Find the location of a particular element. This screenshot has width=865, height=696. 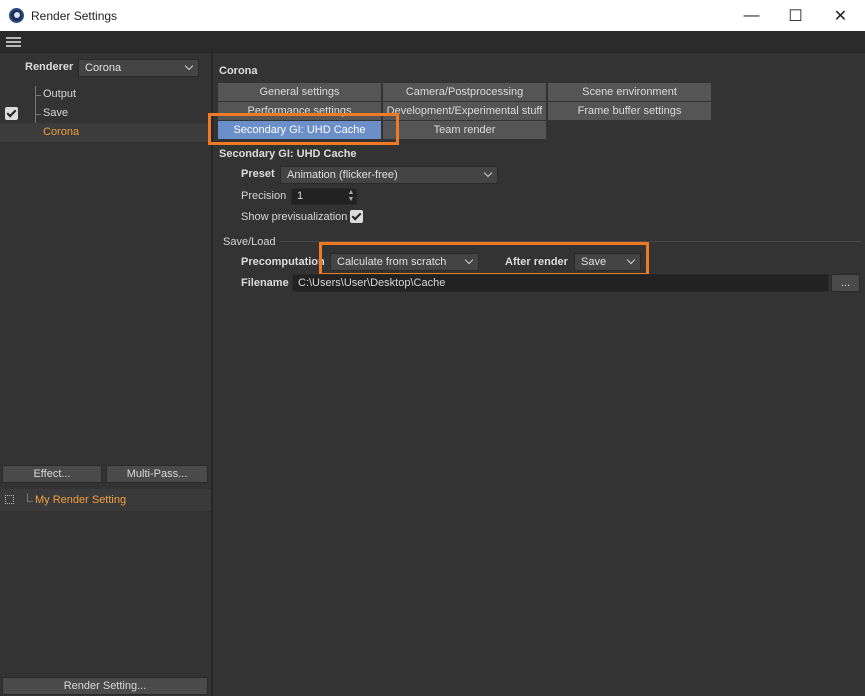

section-title: Corona is located at coordinates (238, 71).